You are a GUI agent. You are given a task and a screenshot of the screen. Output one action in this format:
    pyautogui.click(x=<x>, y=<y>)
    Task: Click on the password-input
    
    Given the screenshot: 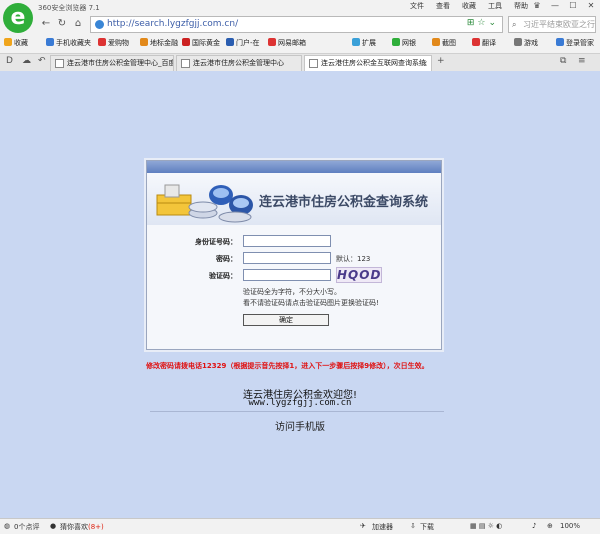 What is the action you would take?
    pyautogui.click(x=287, y=258)
    